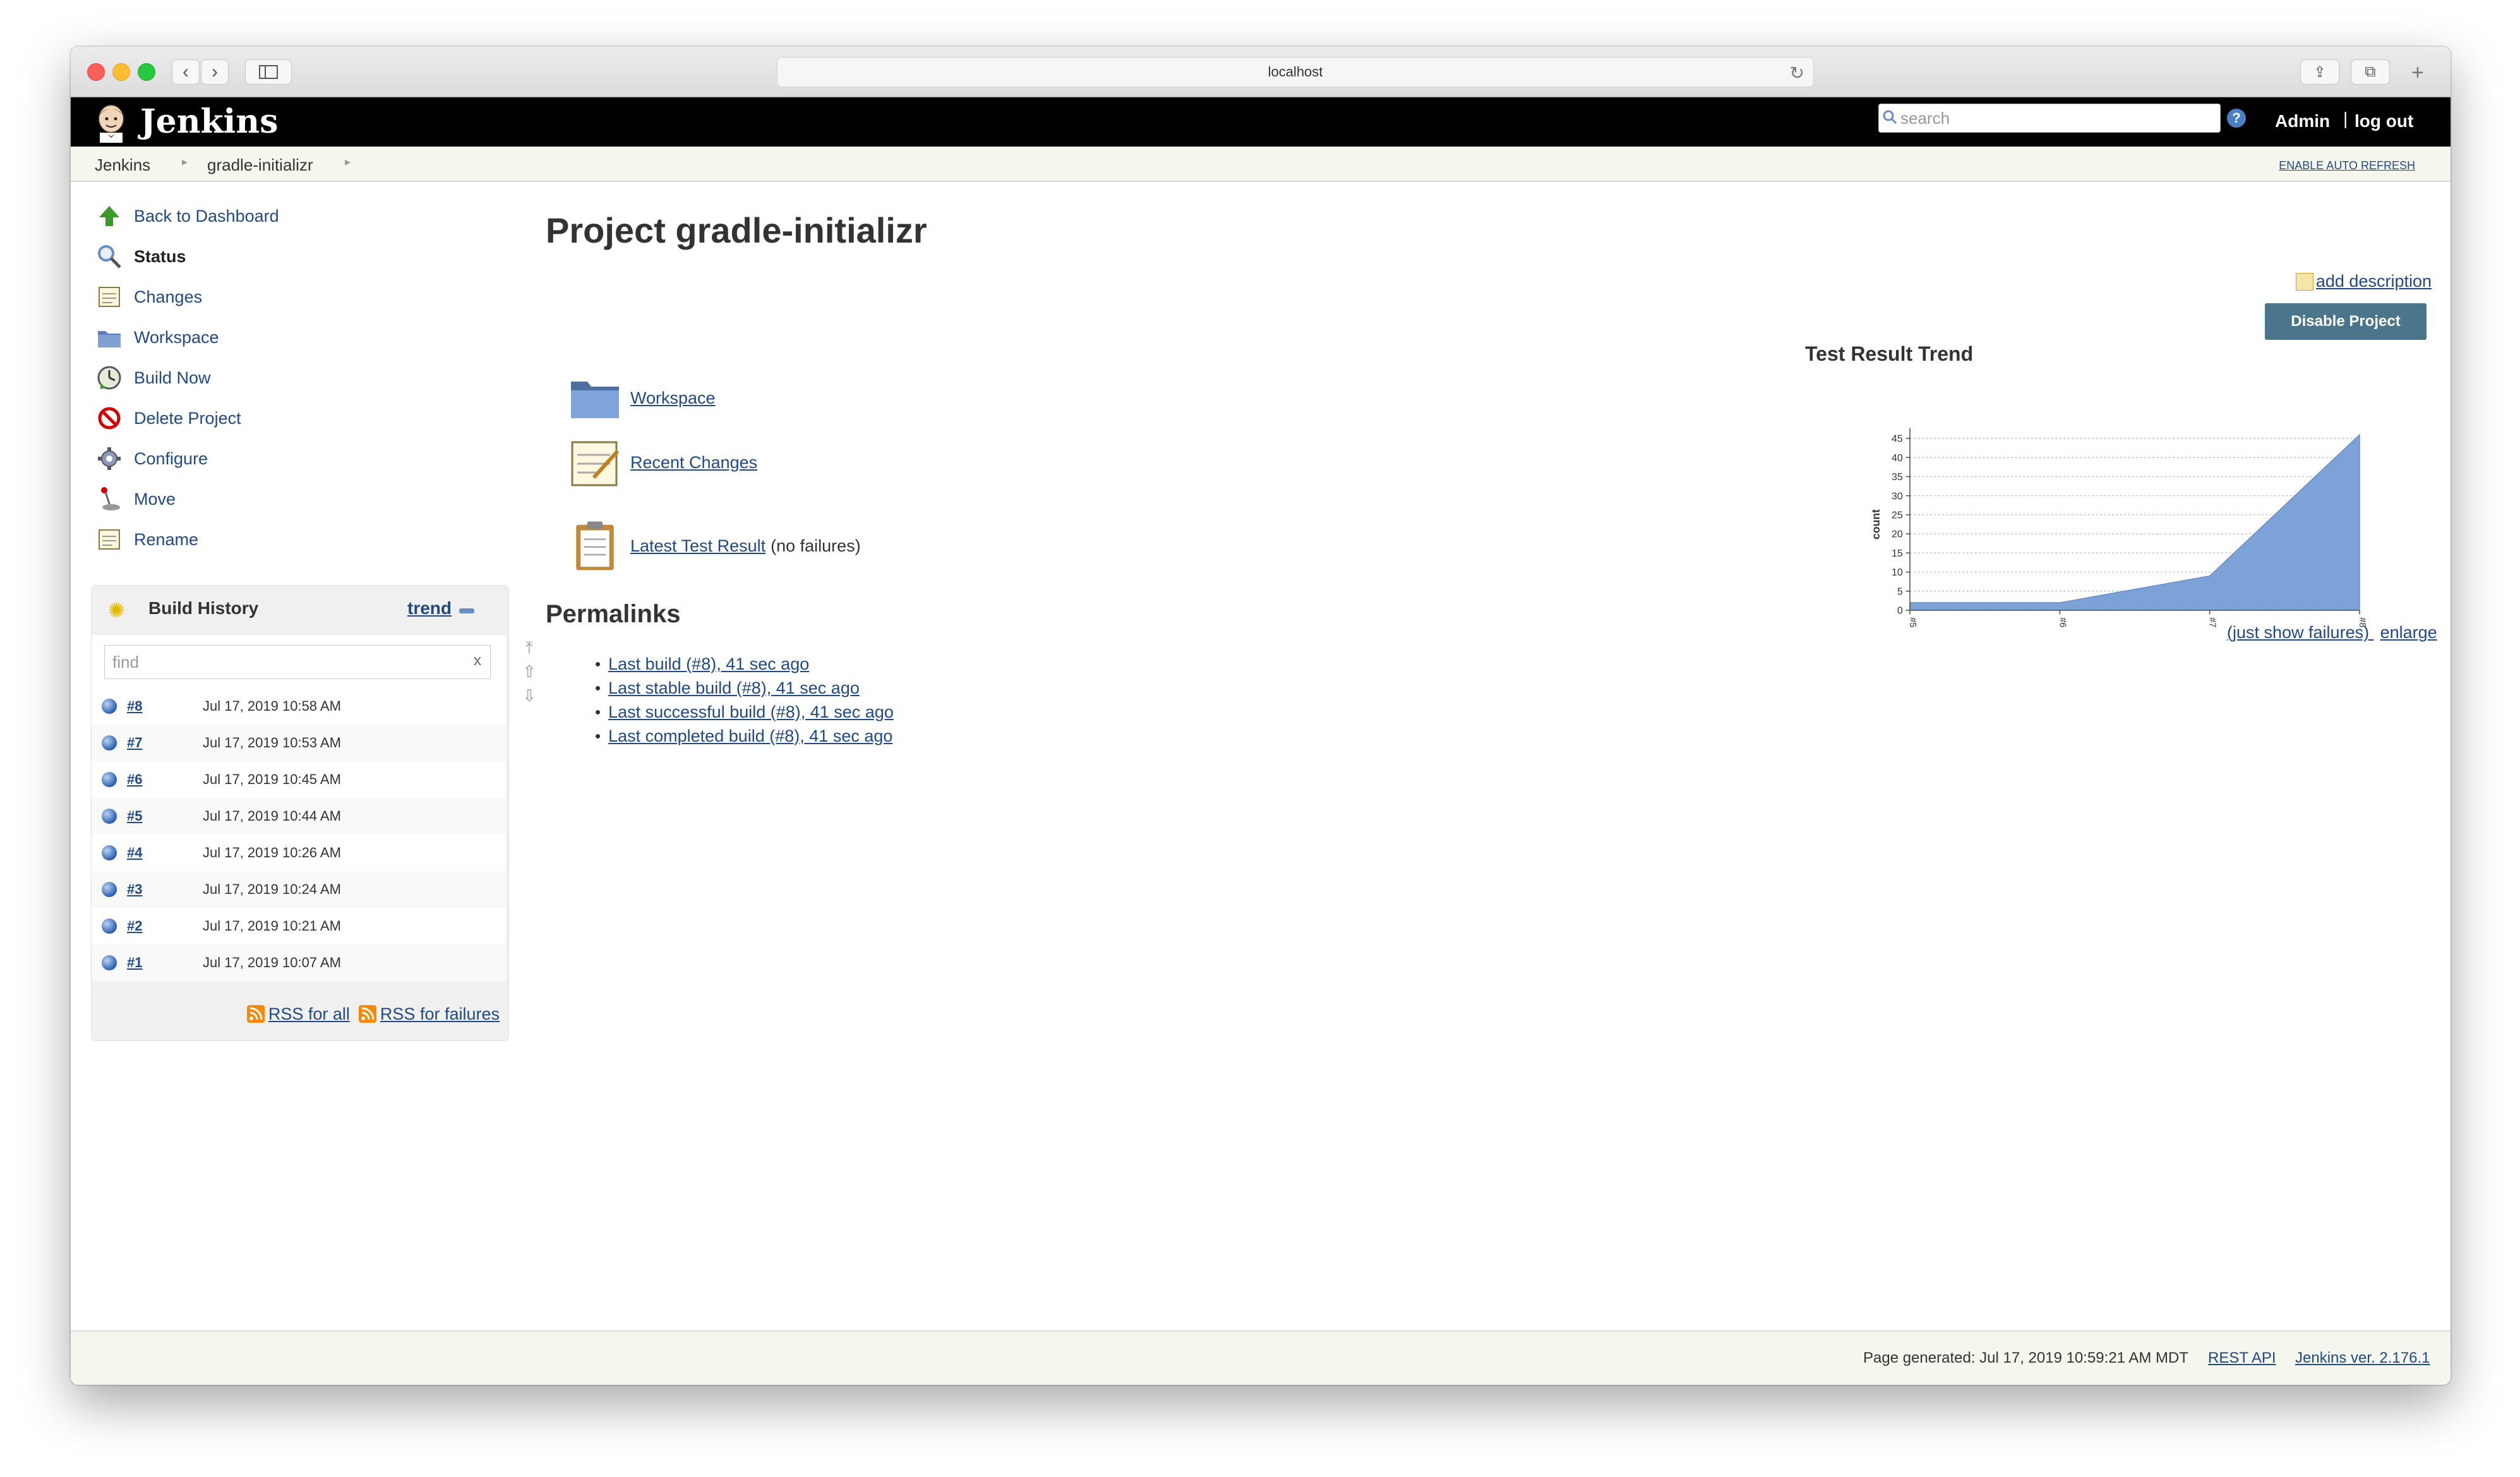 Image resolution: width=2520 pixels, height=1477 pixels. Describe the element at coordinates (2302, 121) in the screenshot. I see `user-admin-link: Admin` at that location.